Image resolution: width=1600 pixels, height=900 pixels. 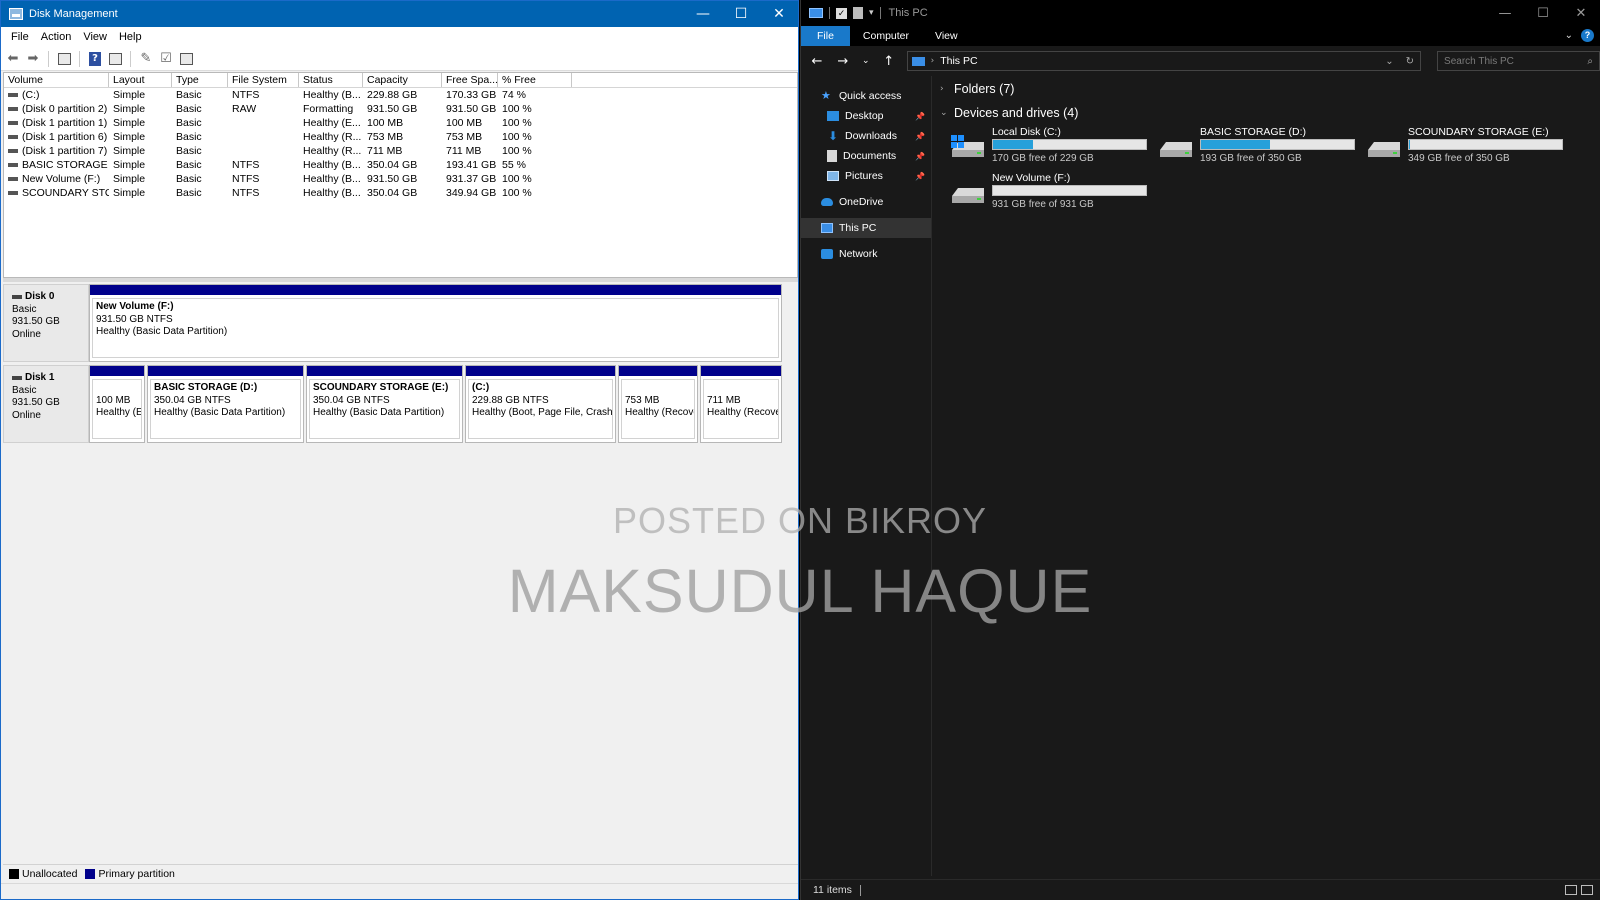 What do you see at coordinates (200, 80) in the screenshot?
I see `column-type: Type` at bounding box center [200, 80].